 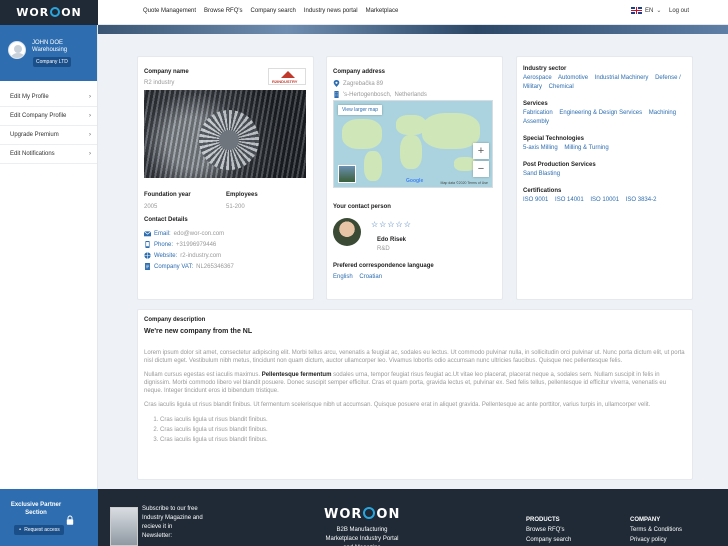 I want to click on vat-value: NL265346367, so click(x=215, y=266).